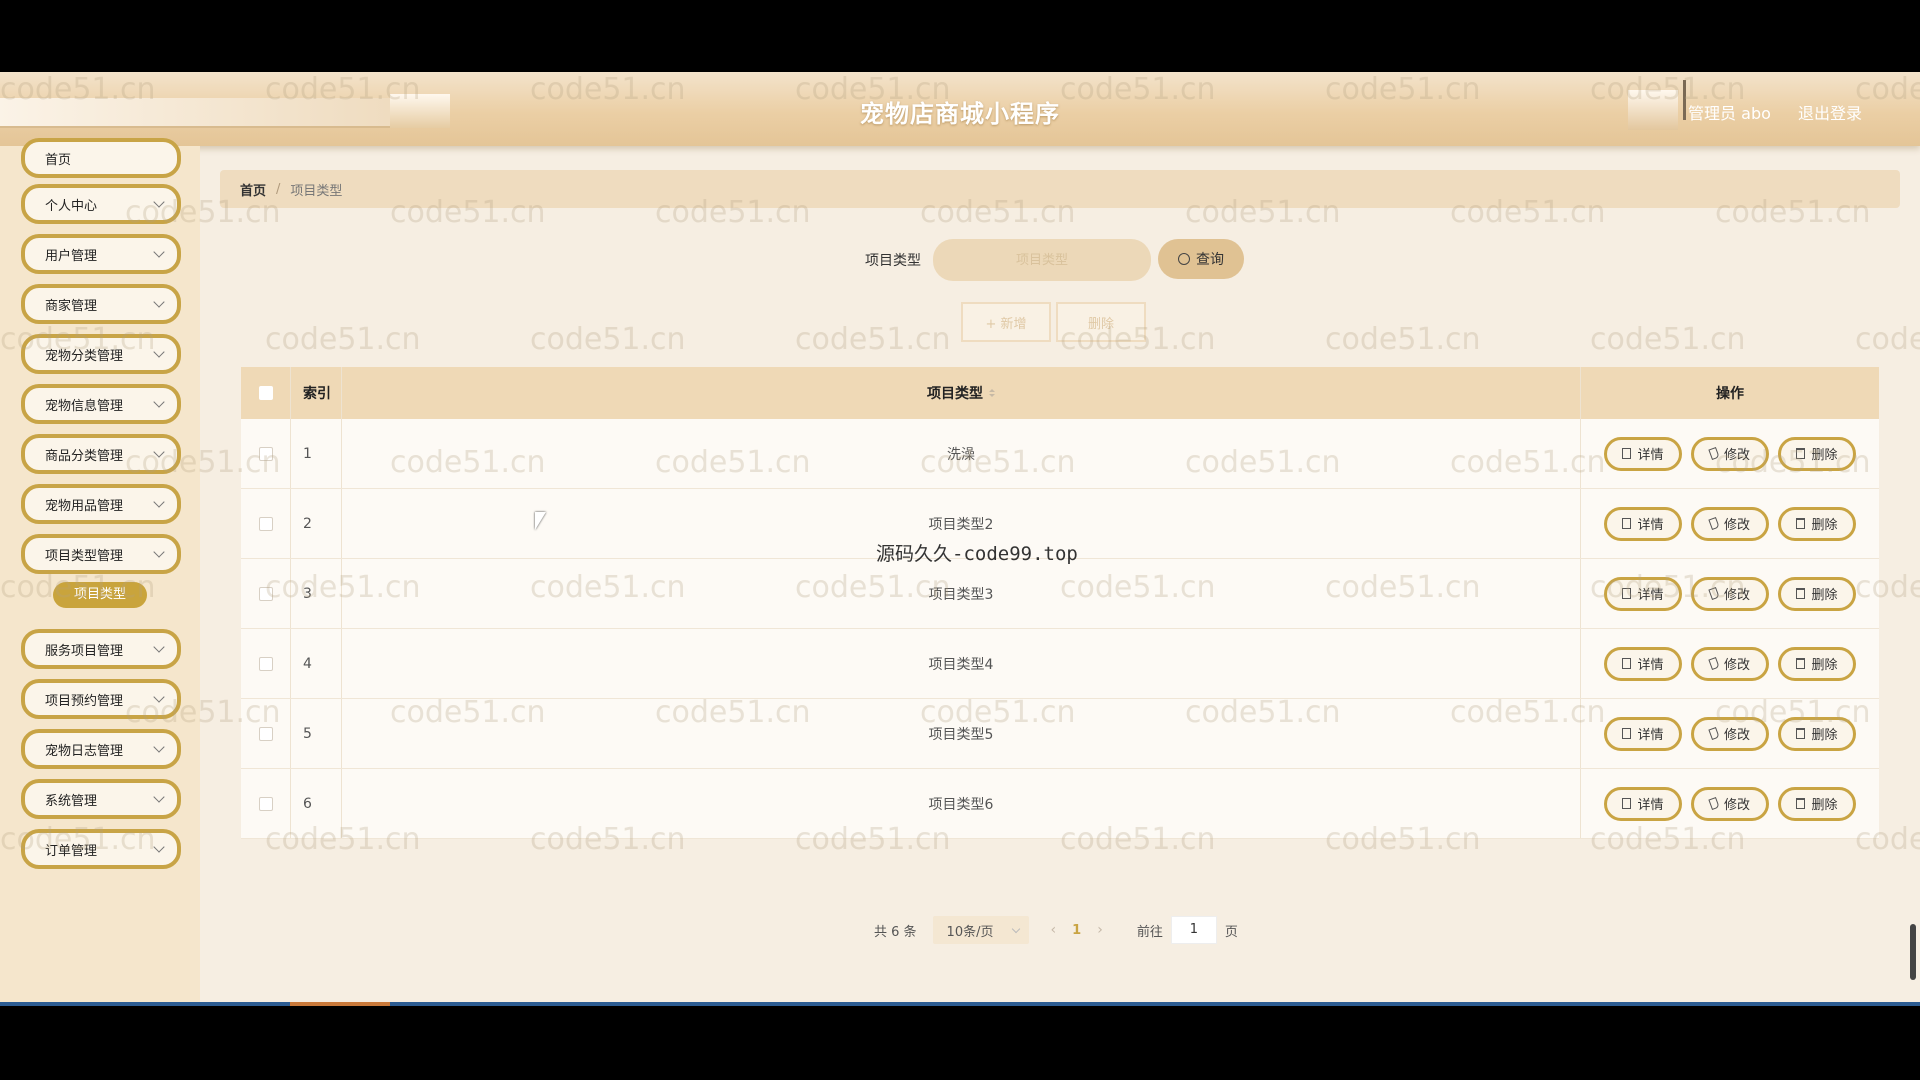 The image size is (1920, 1080). I want to click on sort-icon, so click(992, 393).